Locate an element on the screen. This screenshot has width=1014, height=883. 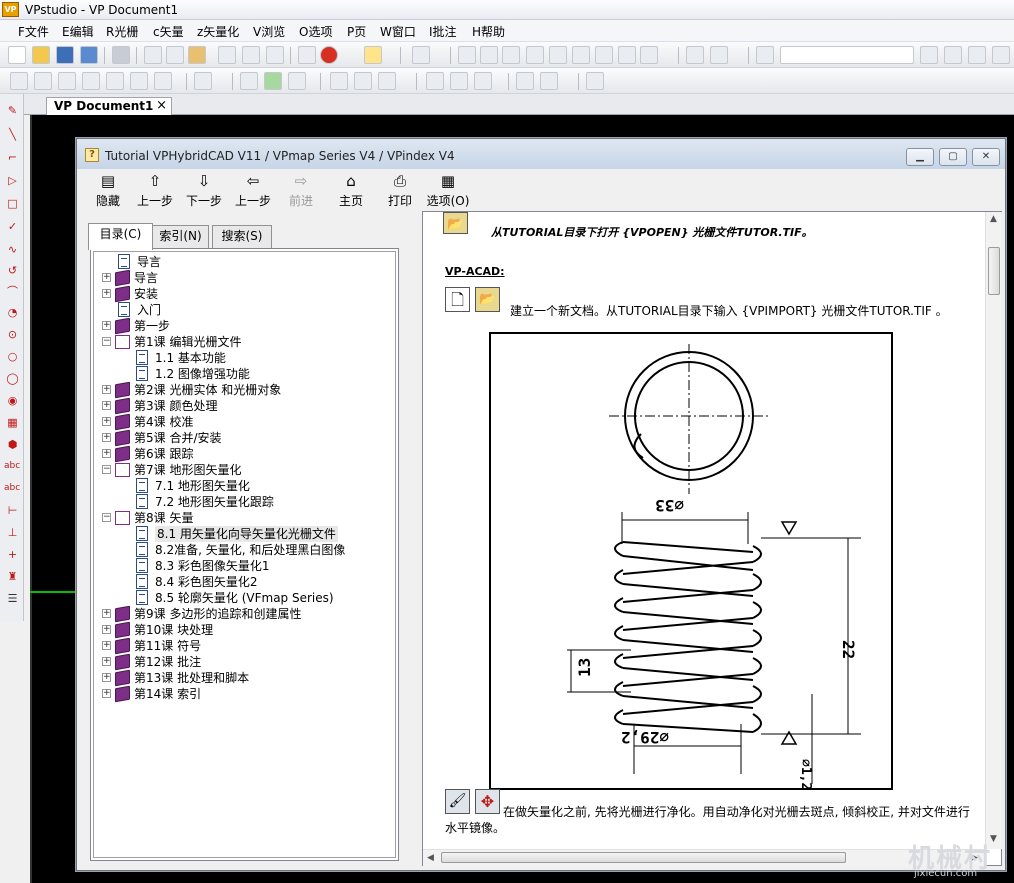
menu-raster: R光栅 is located at coordinates (122, 31).